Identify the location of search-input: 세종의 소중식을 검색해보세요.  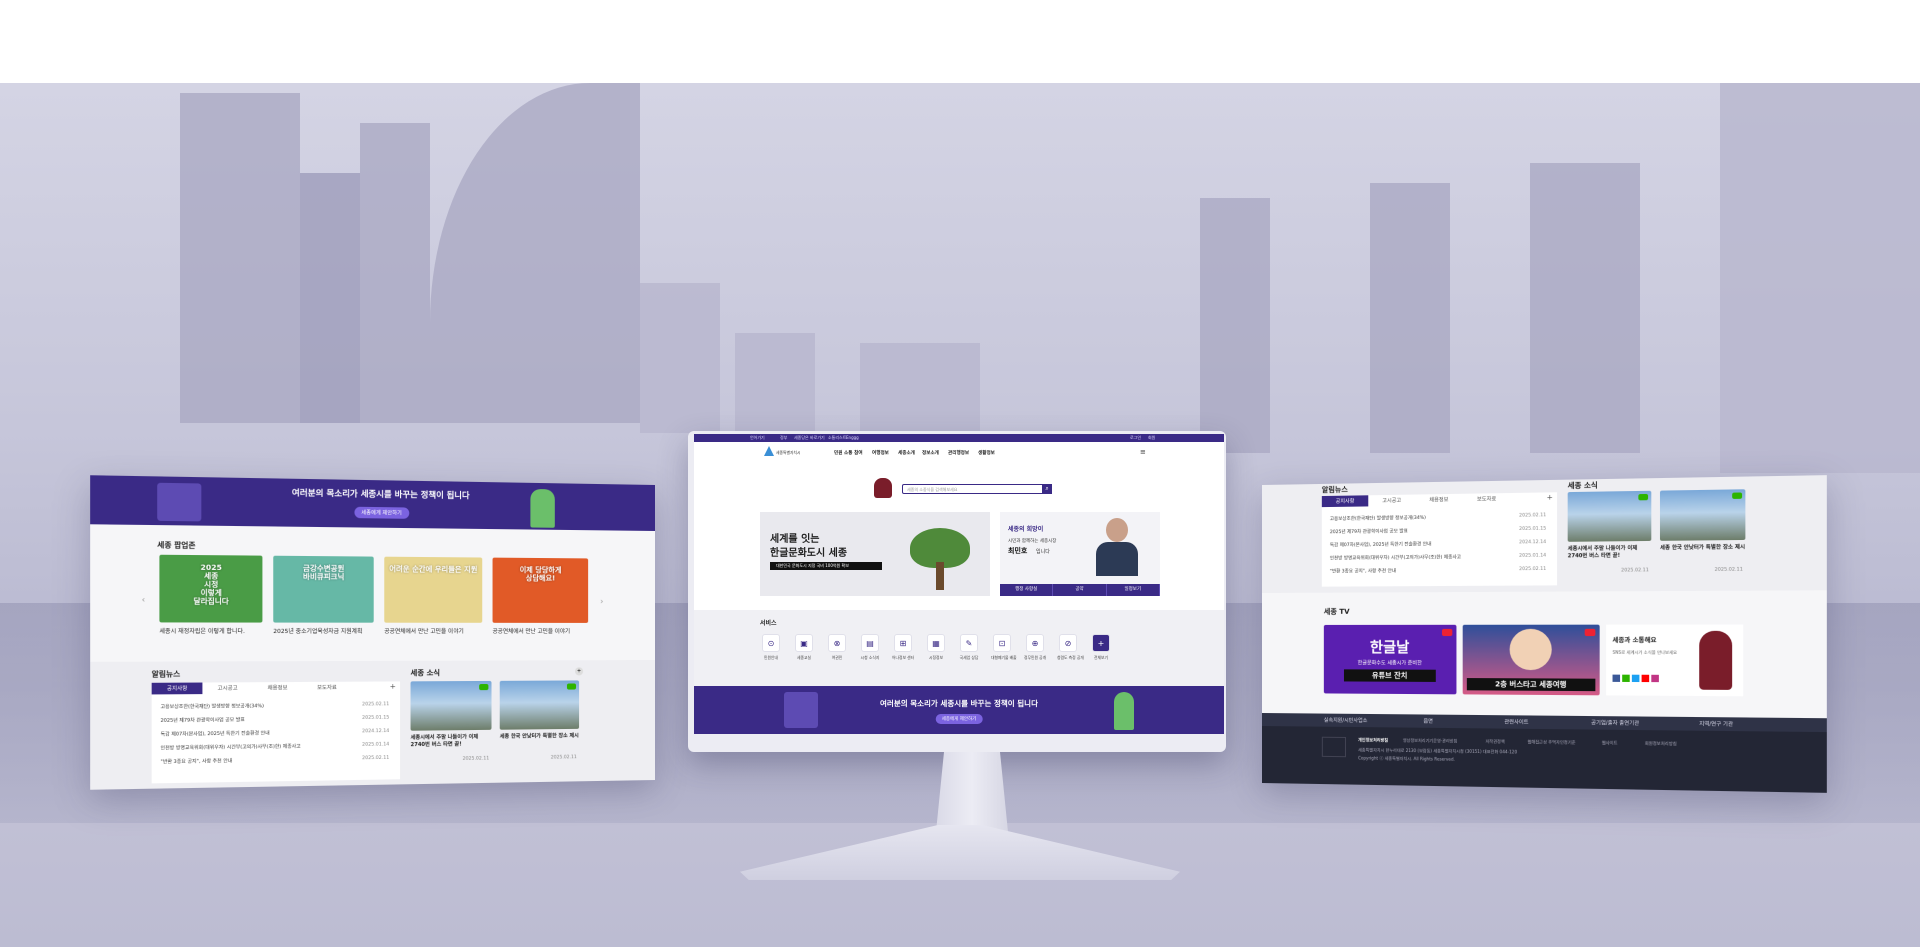
(932, 490).